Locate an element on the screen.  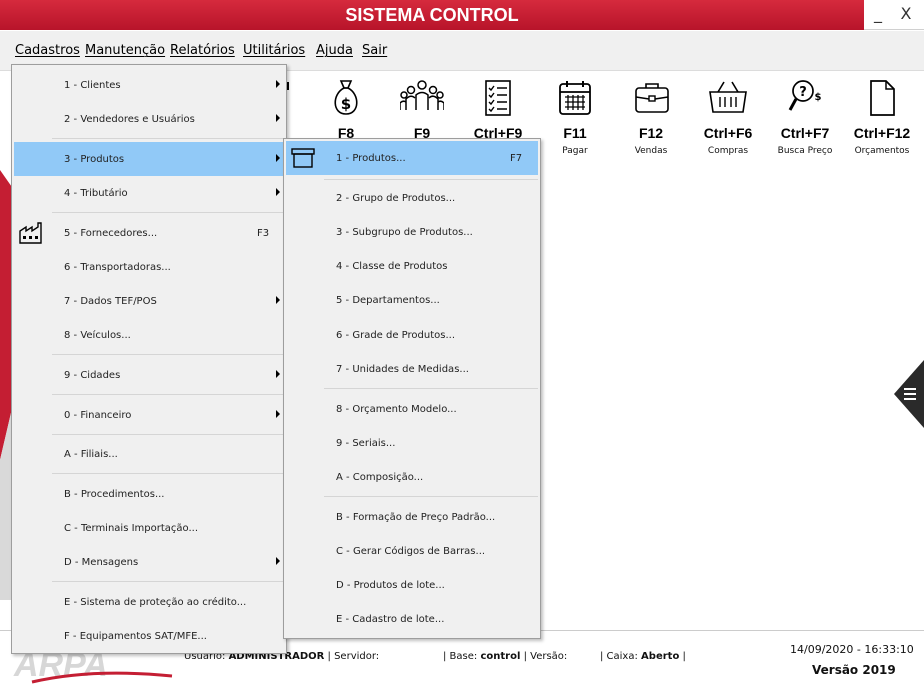
toolbar-label: Compras is located at coordinates (728, 151).